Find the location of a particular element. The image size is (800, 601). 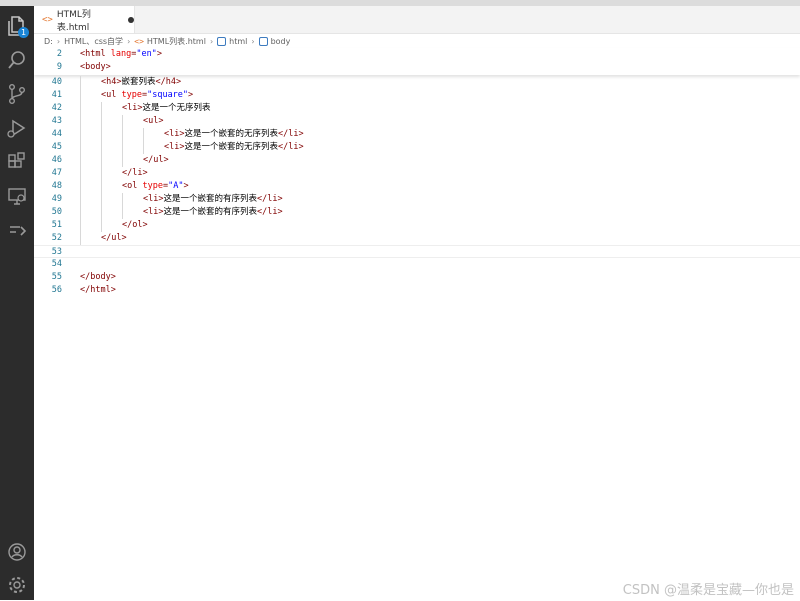

breadcrumb-folder: HTML、css自学 is located at coordinates (93, 41).